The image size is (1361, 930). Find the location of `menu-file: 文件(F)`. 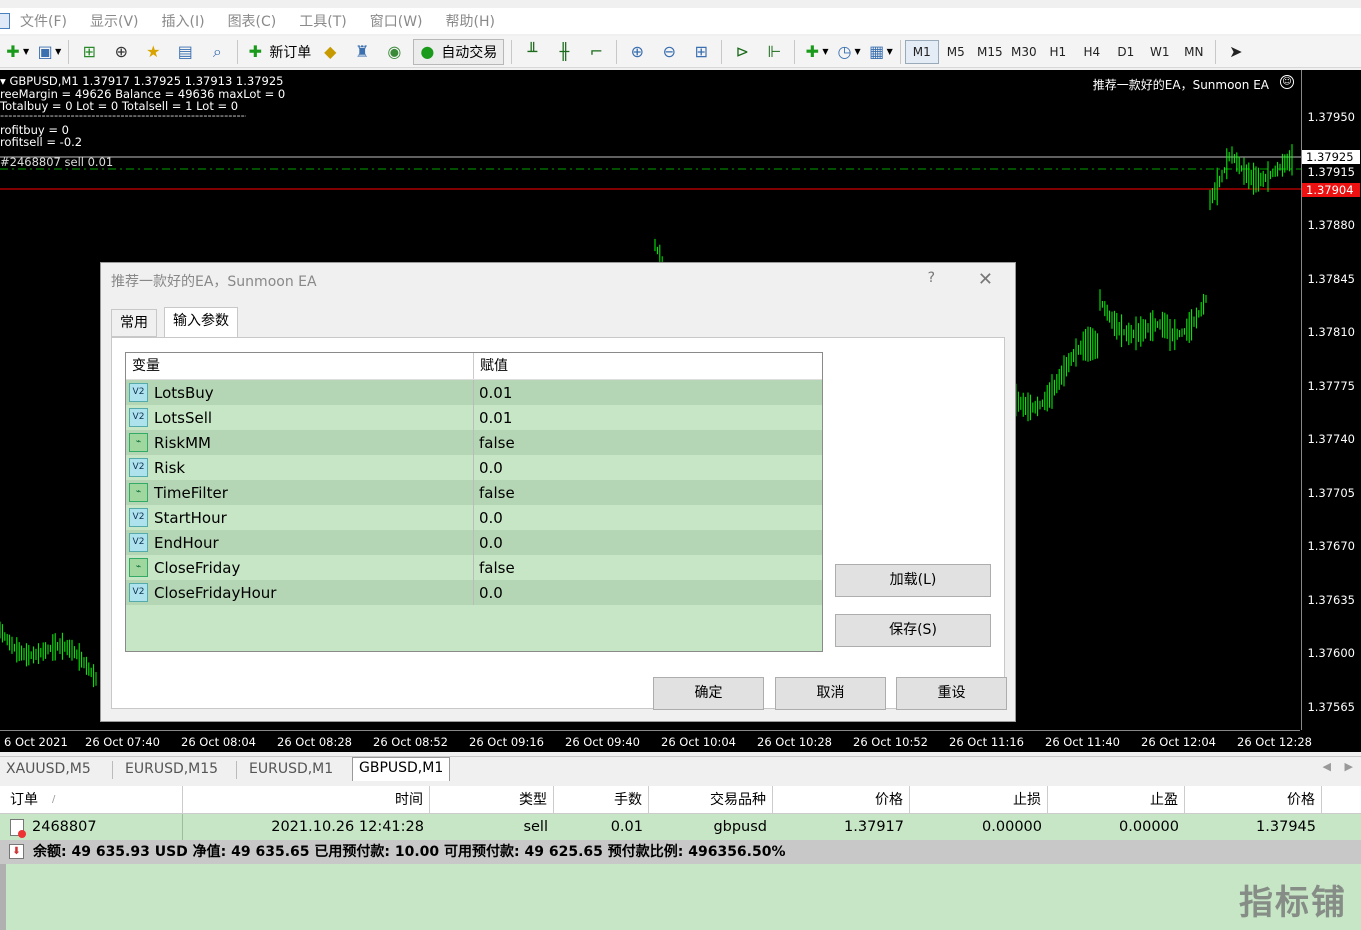

menu-file: 文件(F) is located at coordinates (43, 21).